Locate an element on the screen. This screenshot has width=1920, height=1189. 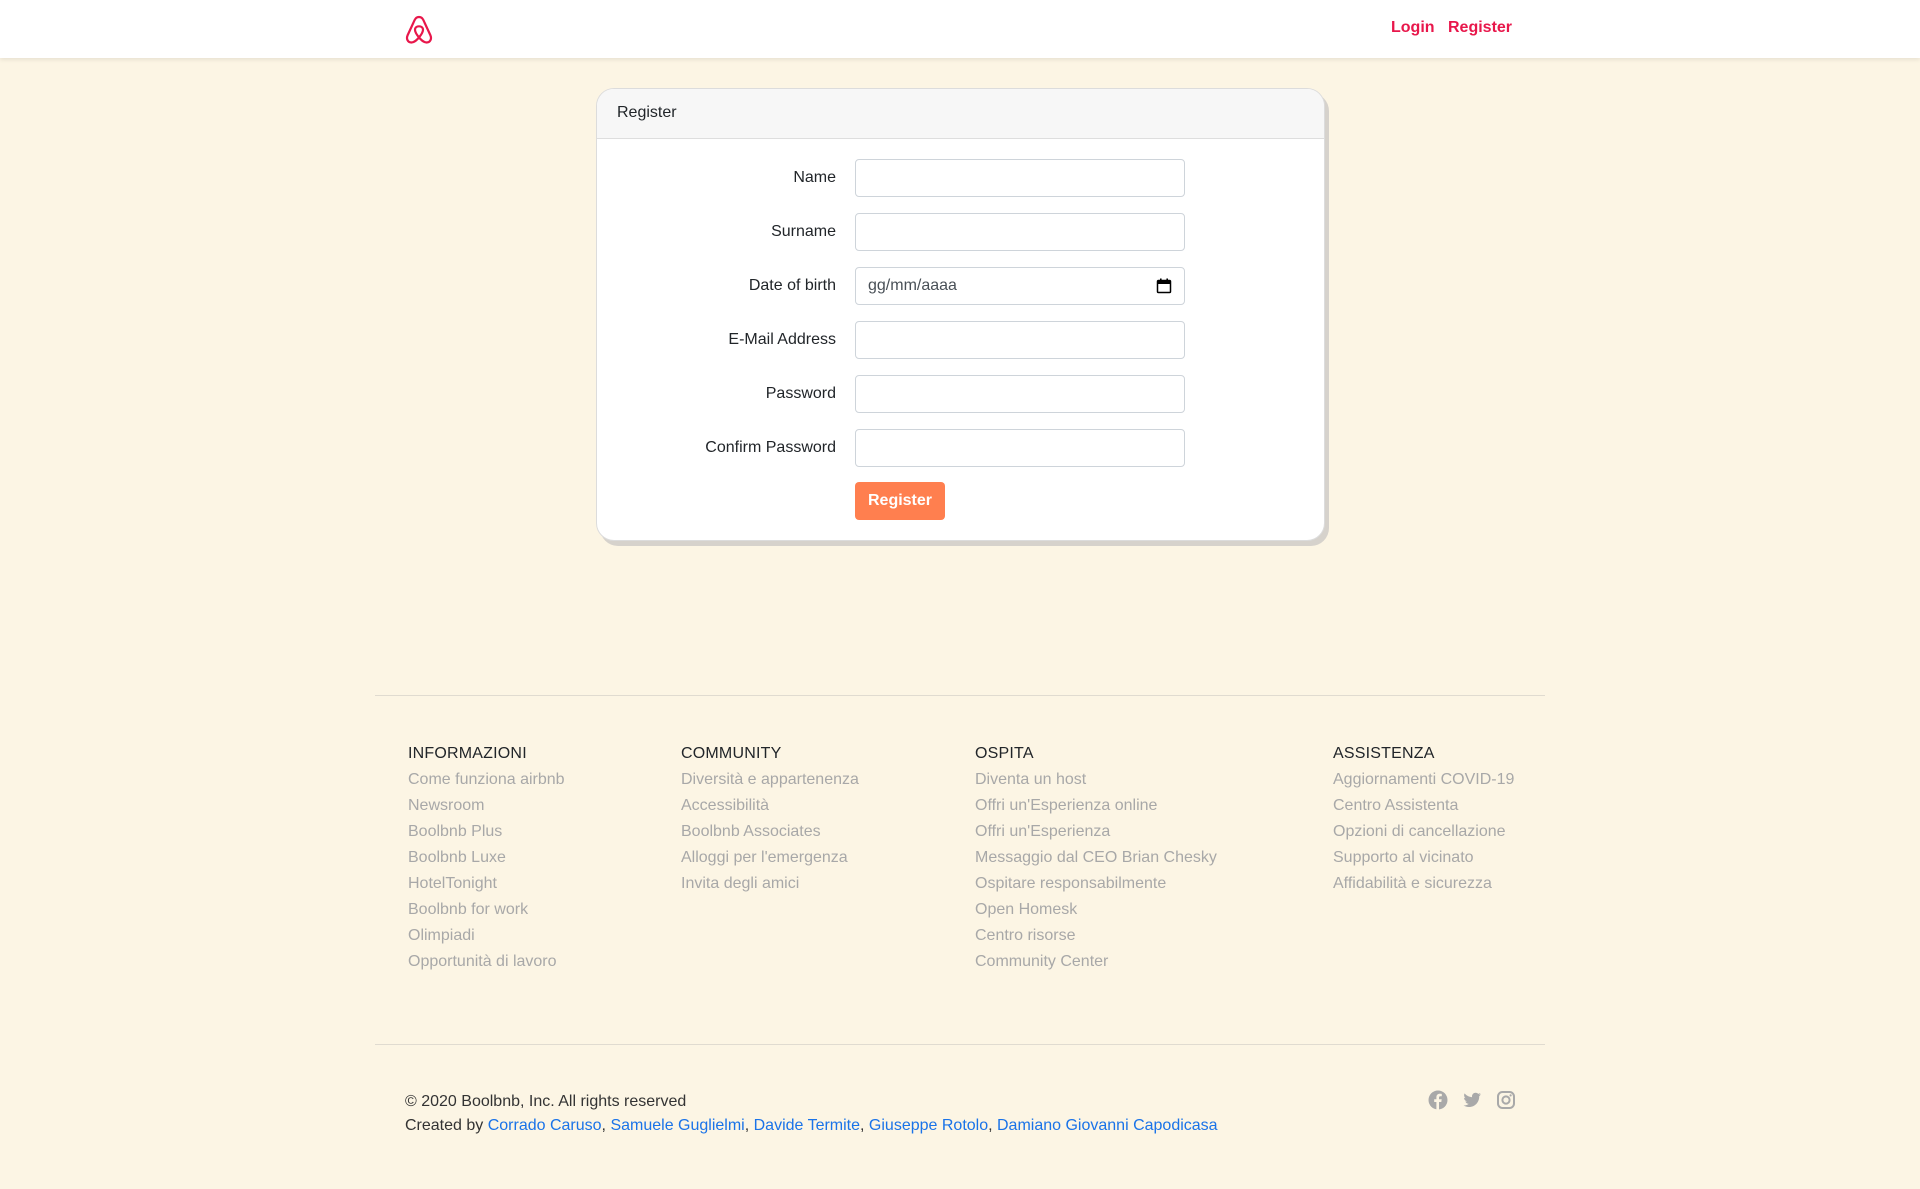
password-row: Password is located at coordinates (960, 394).